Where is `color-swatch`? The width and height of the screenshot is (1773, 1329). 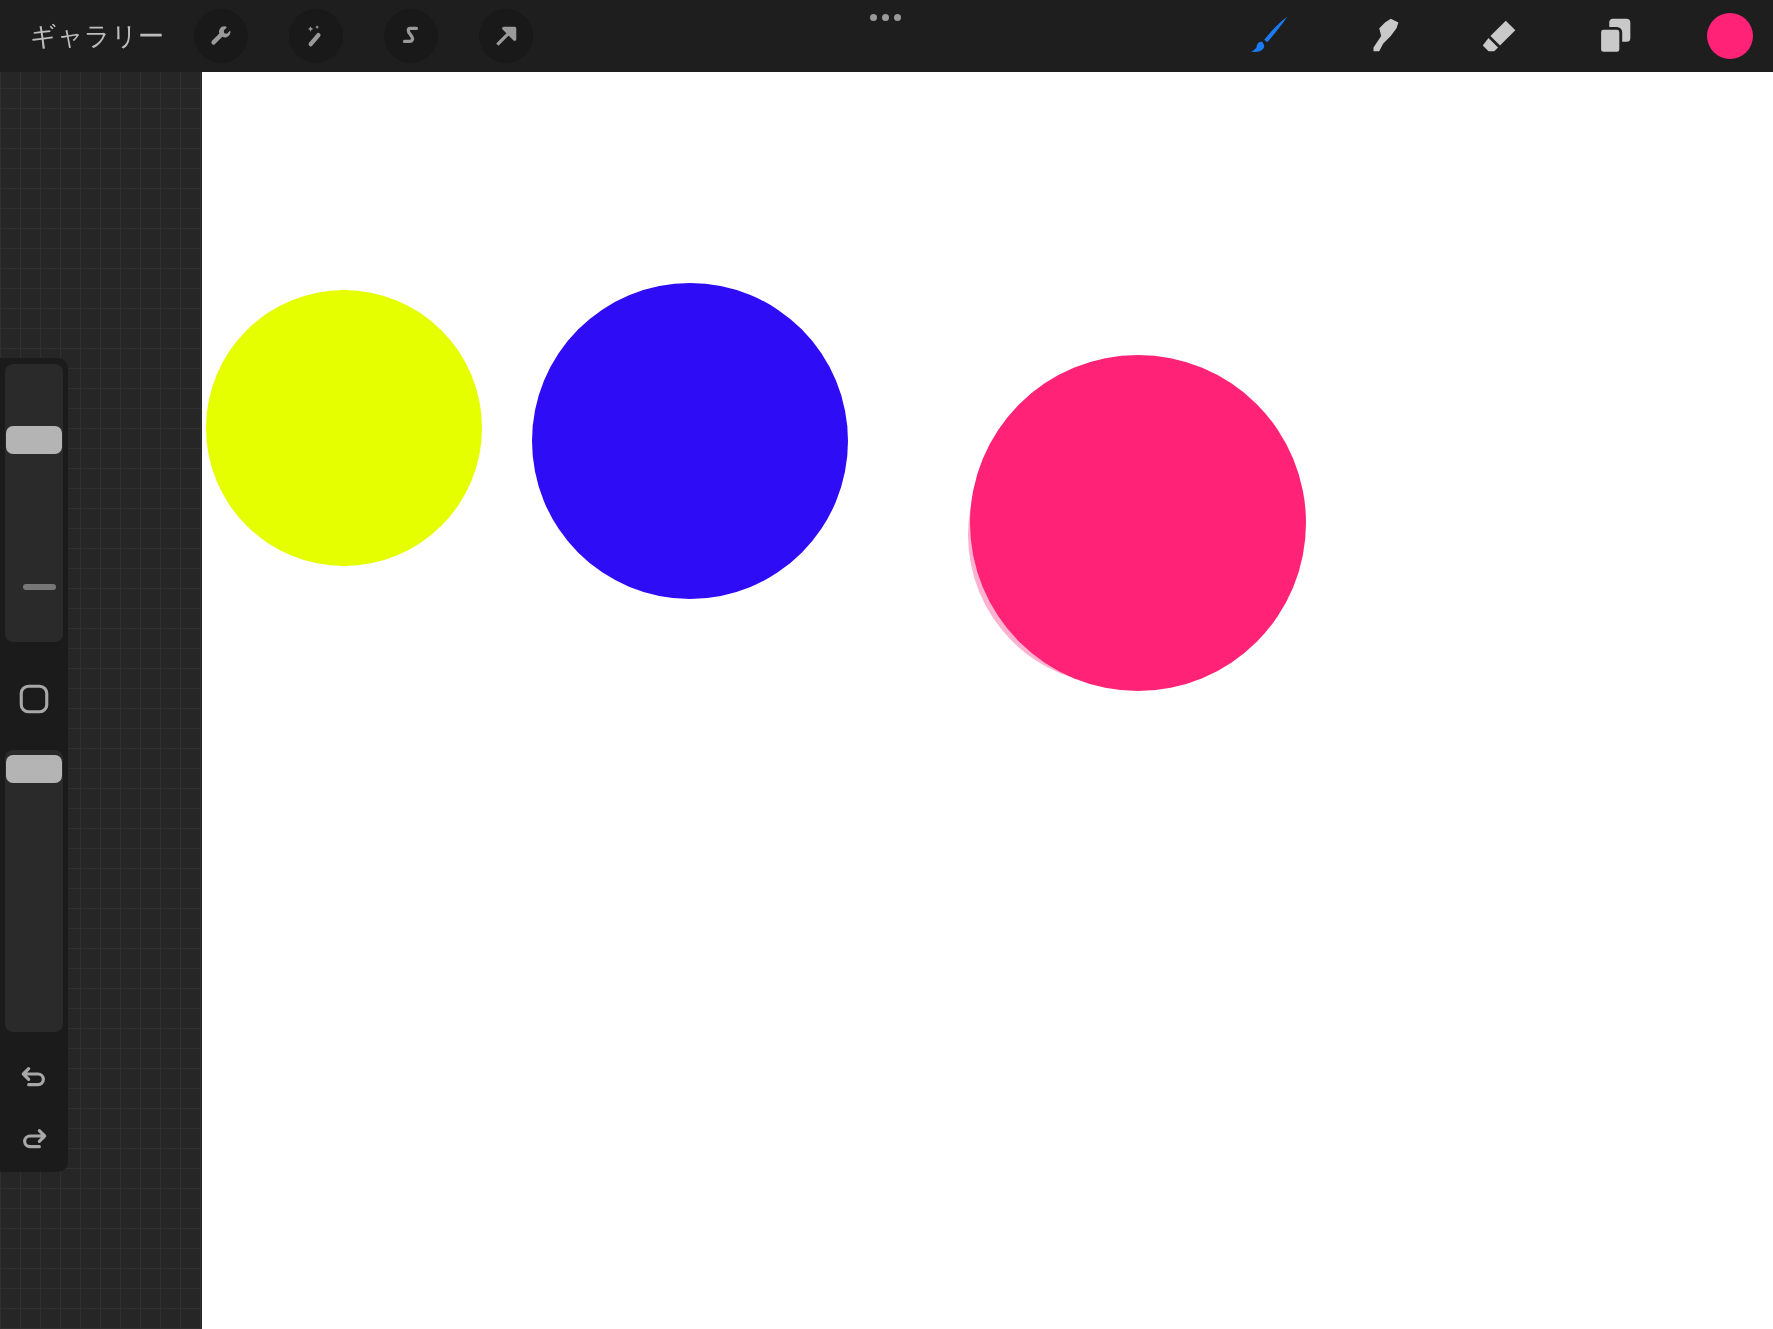 color-swatch is located at coordinates (1730, 36).